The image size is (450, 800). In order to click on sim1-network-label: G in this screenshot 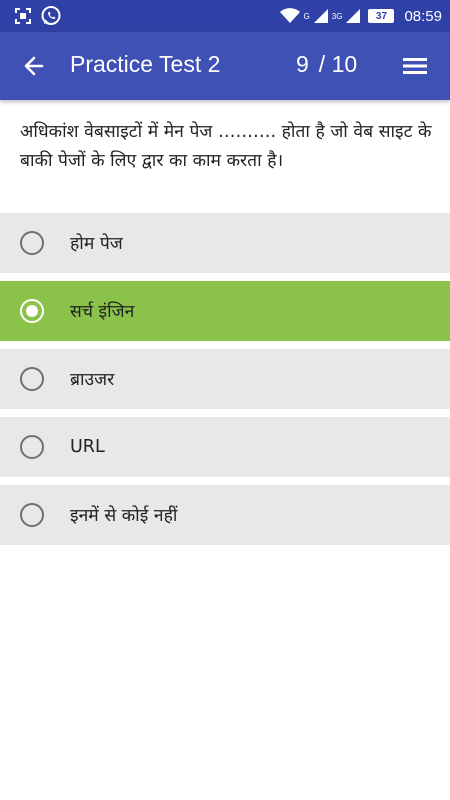, I will do `click(306, 16)`.